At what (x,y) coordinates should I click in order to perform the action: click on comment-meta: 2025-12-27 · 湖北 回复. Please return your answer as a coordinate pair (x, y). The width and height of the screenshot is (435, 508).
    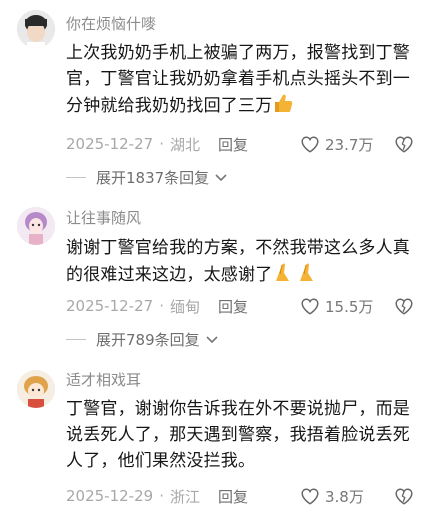
    Looking at the image, I should click on (157, 144).